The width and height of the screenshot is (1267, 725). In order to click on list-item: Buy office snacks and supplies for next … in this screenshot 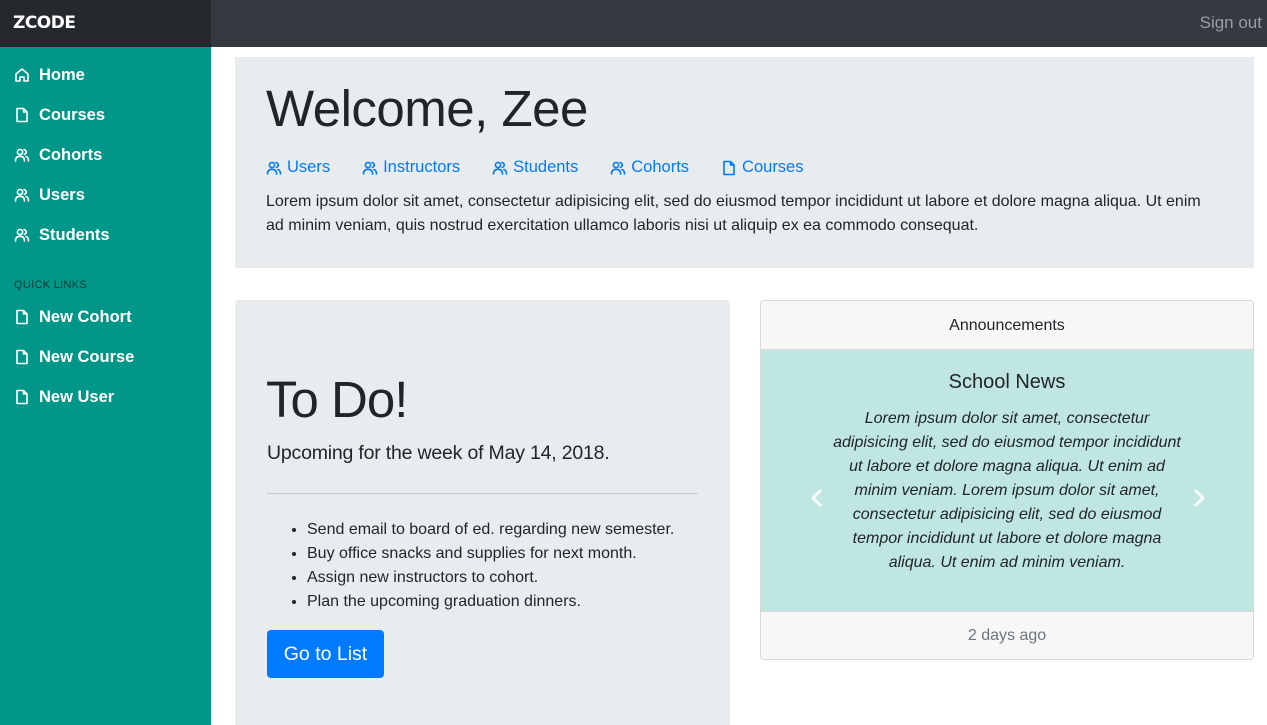, I will do `click(490, 554)`.